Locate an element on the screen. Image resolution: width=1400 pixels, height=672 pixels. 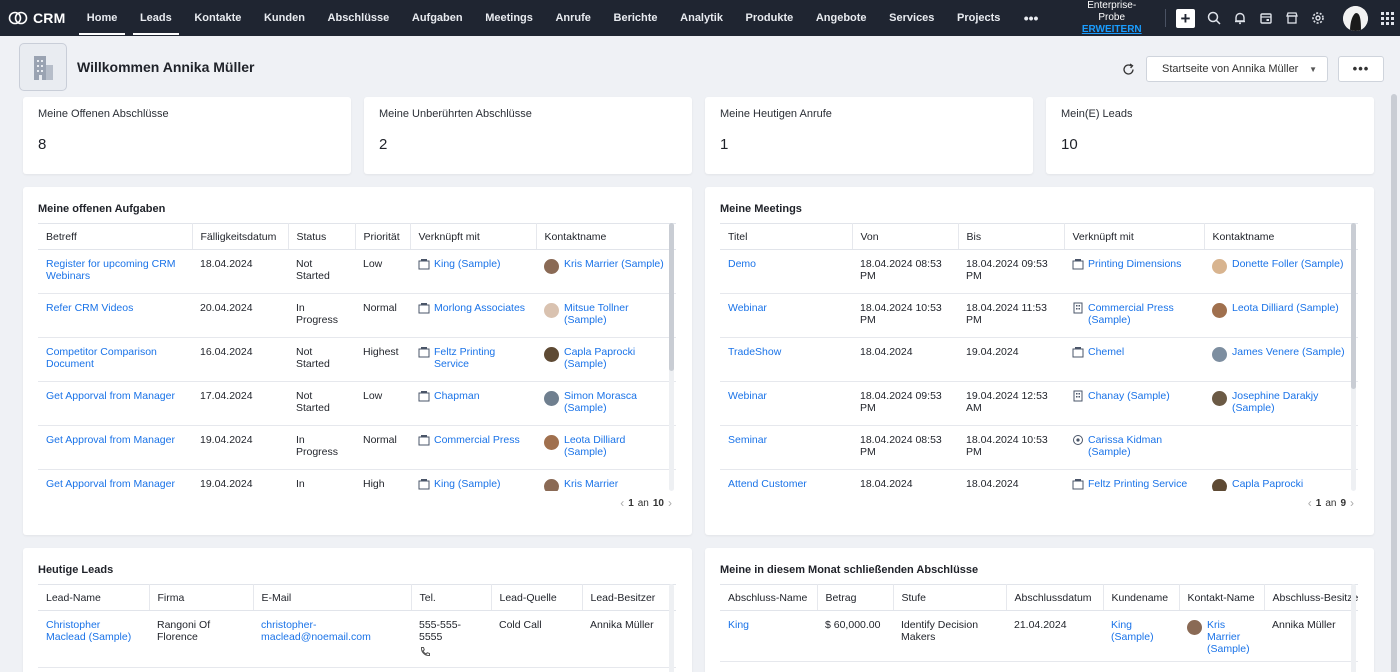
task-subject-link: Get Approval from Manager is located at coordinates (110, 440).